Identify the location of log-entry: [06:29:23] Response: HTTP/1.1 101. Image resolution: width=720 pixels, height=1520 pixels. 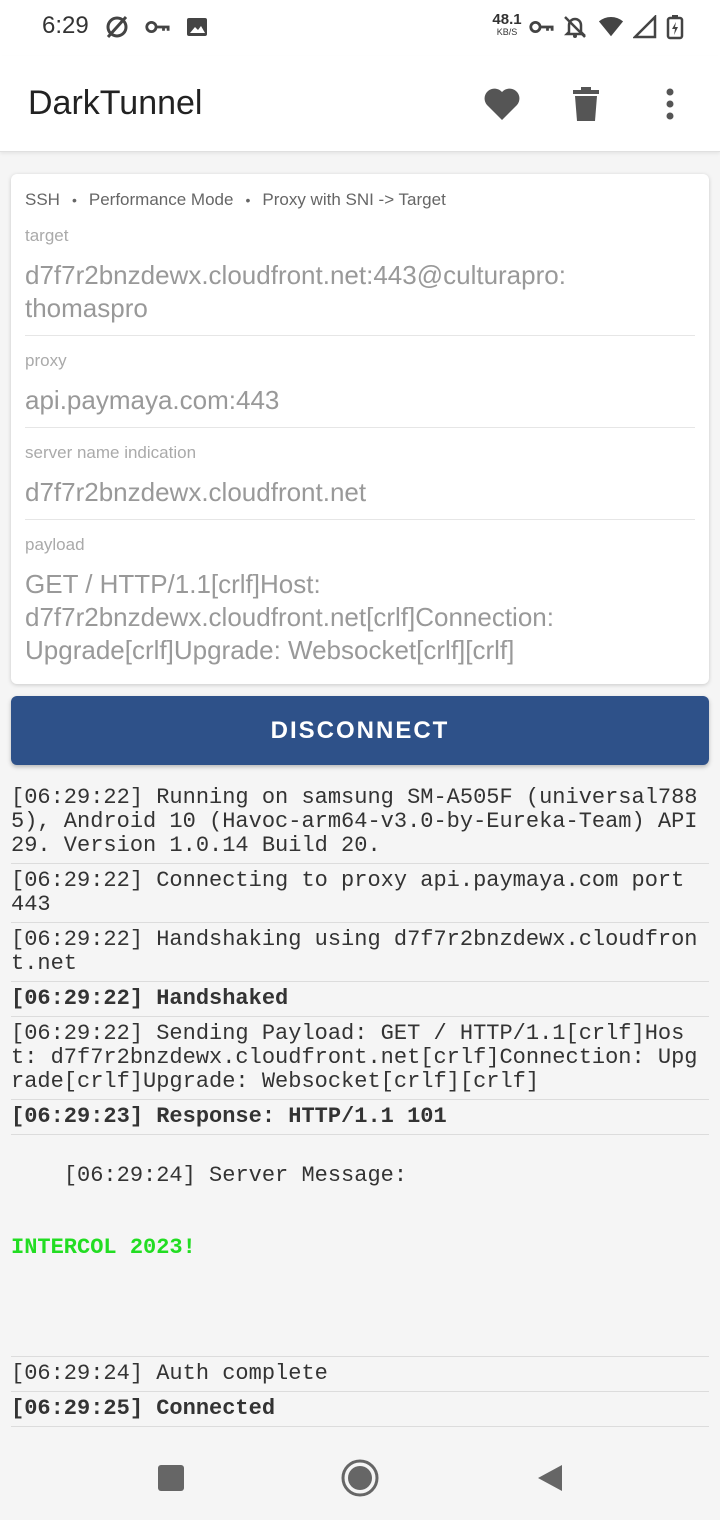
(360, 1120).